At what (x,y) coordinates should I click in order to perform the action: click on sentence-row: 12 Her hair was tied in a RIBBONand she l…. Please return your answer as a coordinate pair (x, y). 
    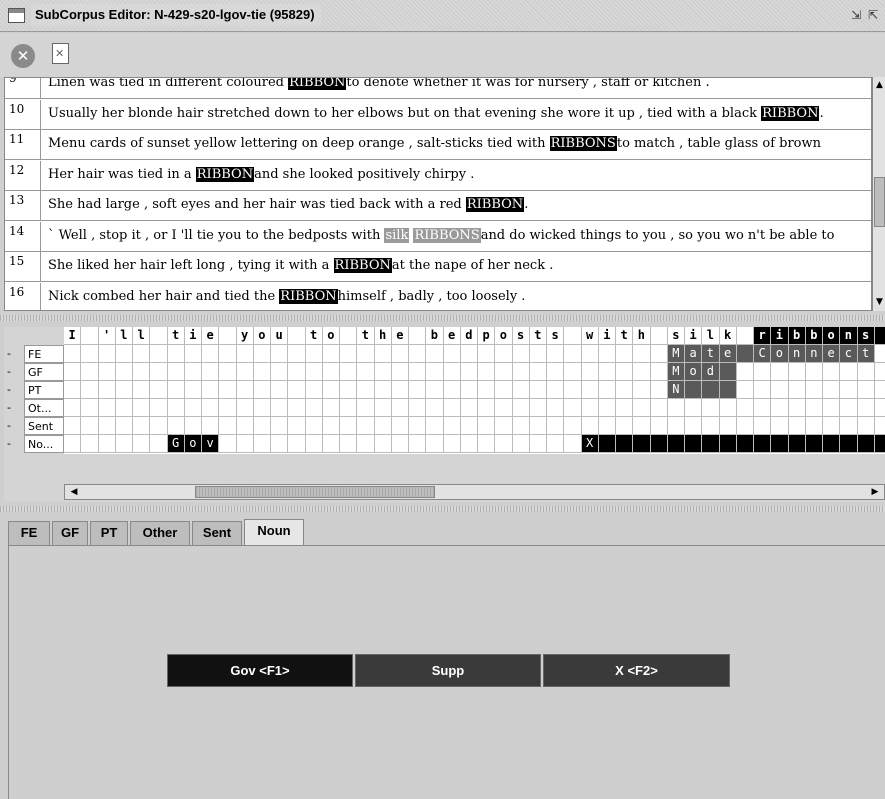
    Looking at the image, I should click on (438, 175).